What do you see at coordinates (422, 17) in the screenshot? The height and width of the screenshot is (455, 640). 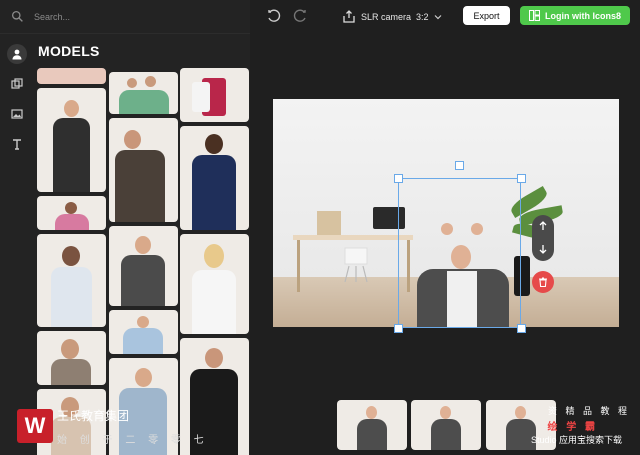 I see `ratio-label: 3:2` at bounding box center [422, 17].